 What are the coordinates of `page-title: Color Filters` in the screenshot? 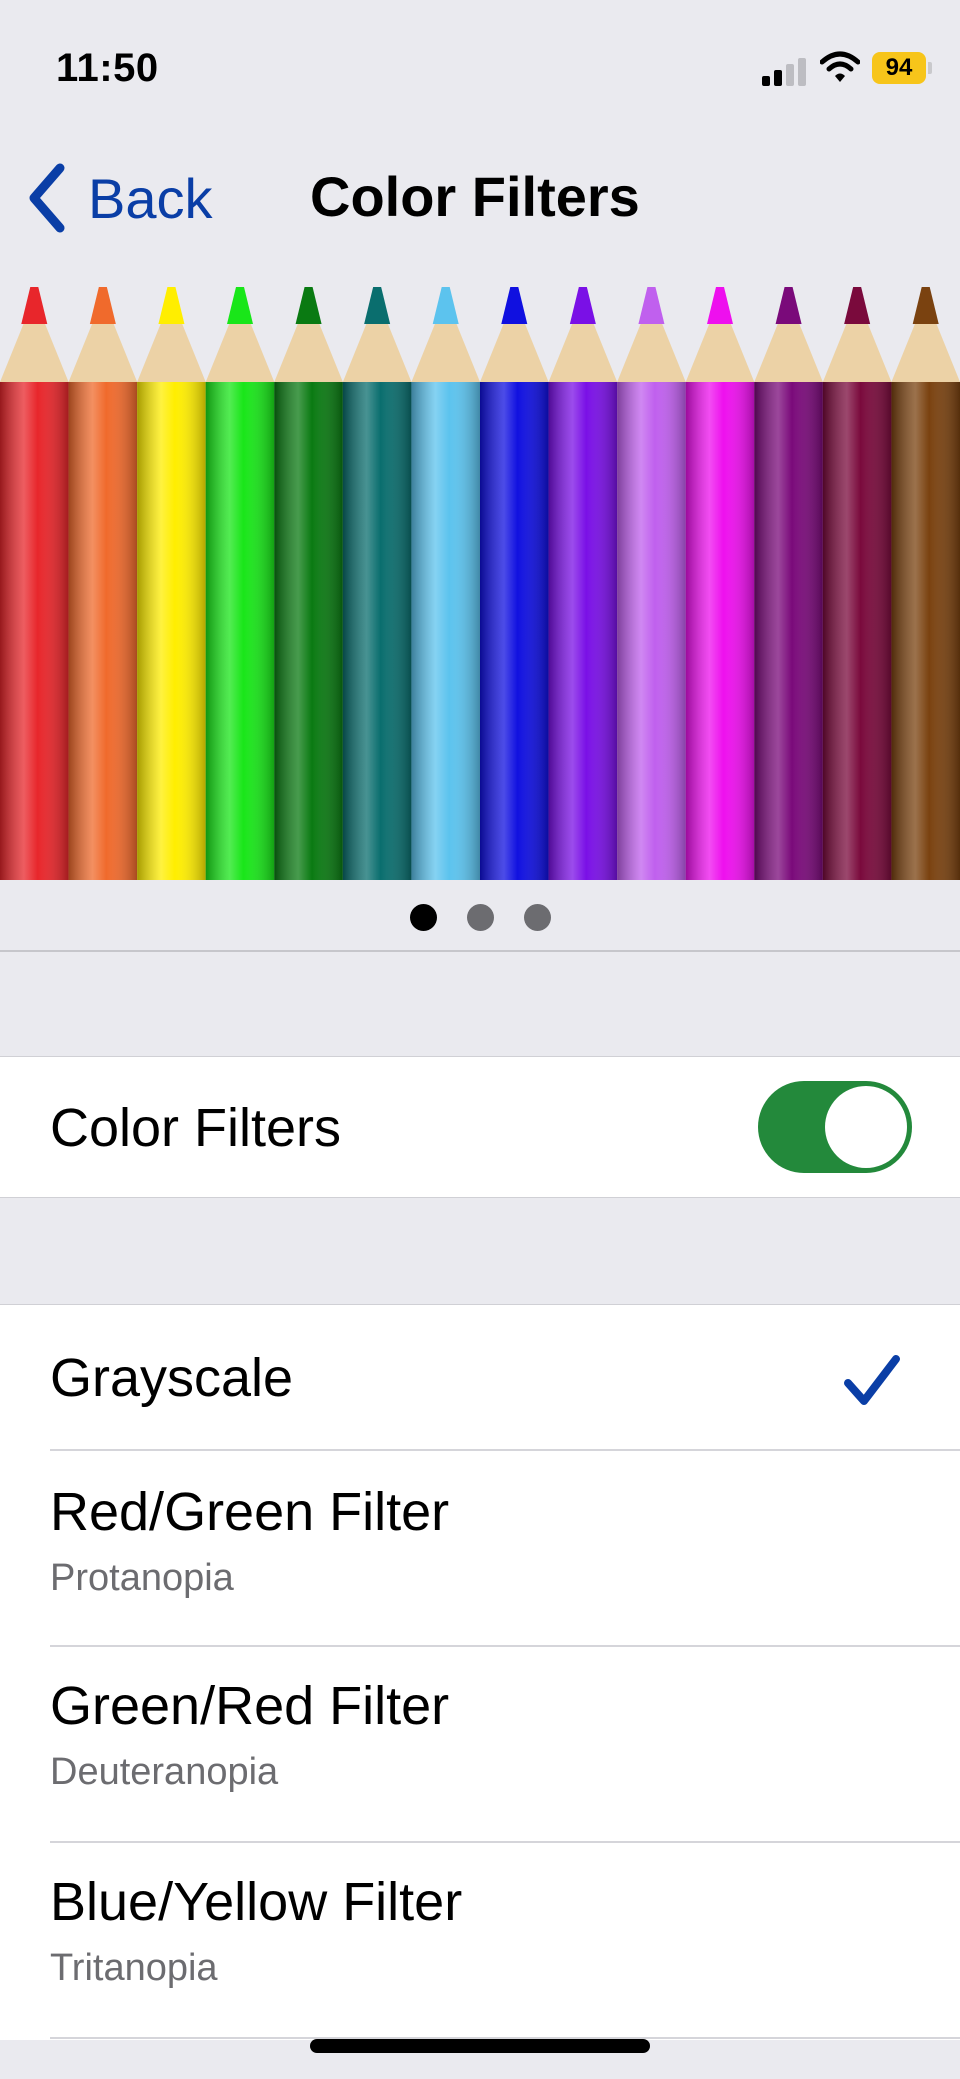 It's located at (475, 196).